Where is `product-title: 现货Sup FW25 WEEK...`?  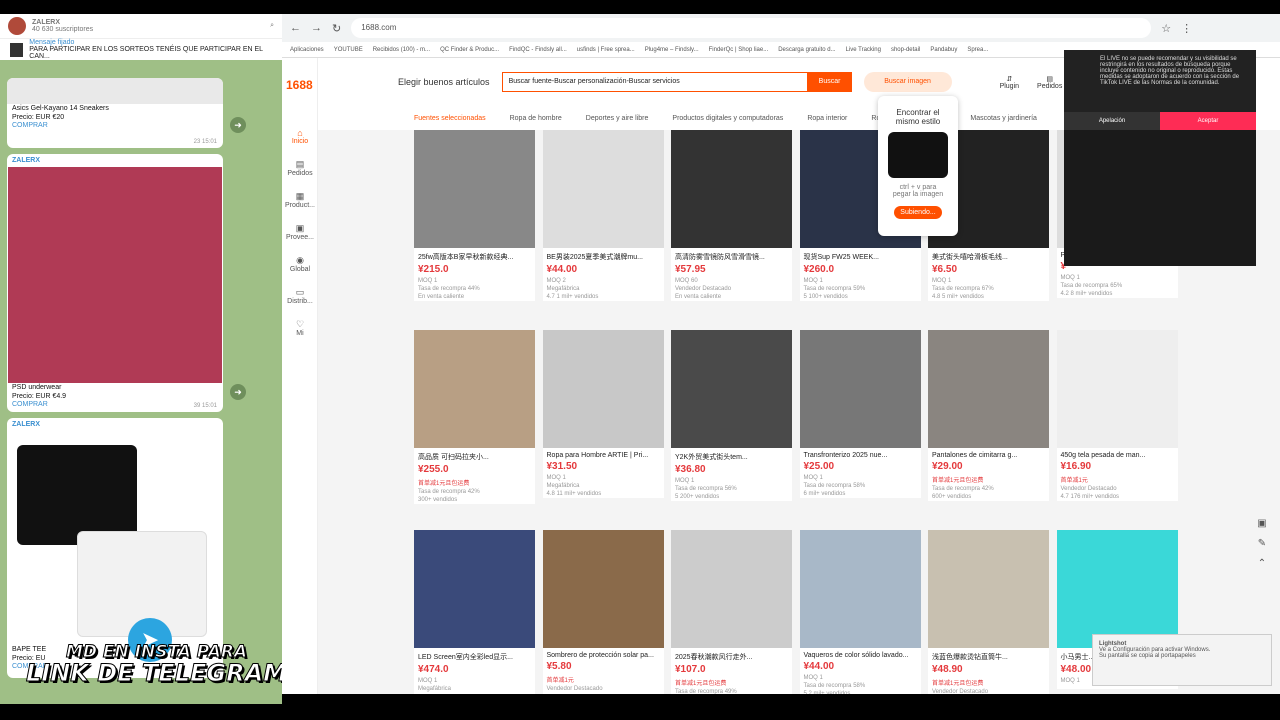 product-title: 现货Sup FW25 WEEK... is located at coordinates (860, 255).